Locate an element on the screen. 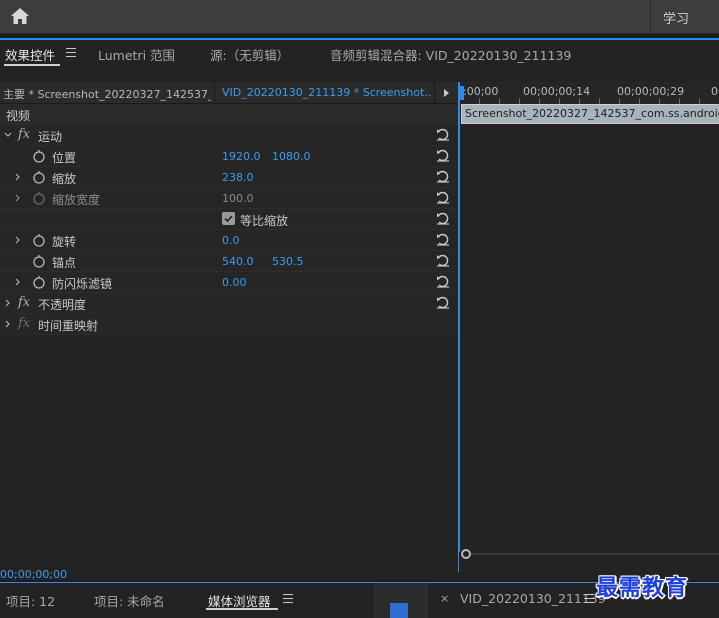  anchor-y-value: 530.5 is located at coordinates (288, 261).